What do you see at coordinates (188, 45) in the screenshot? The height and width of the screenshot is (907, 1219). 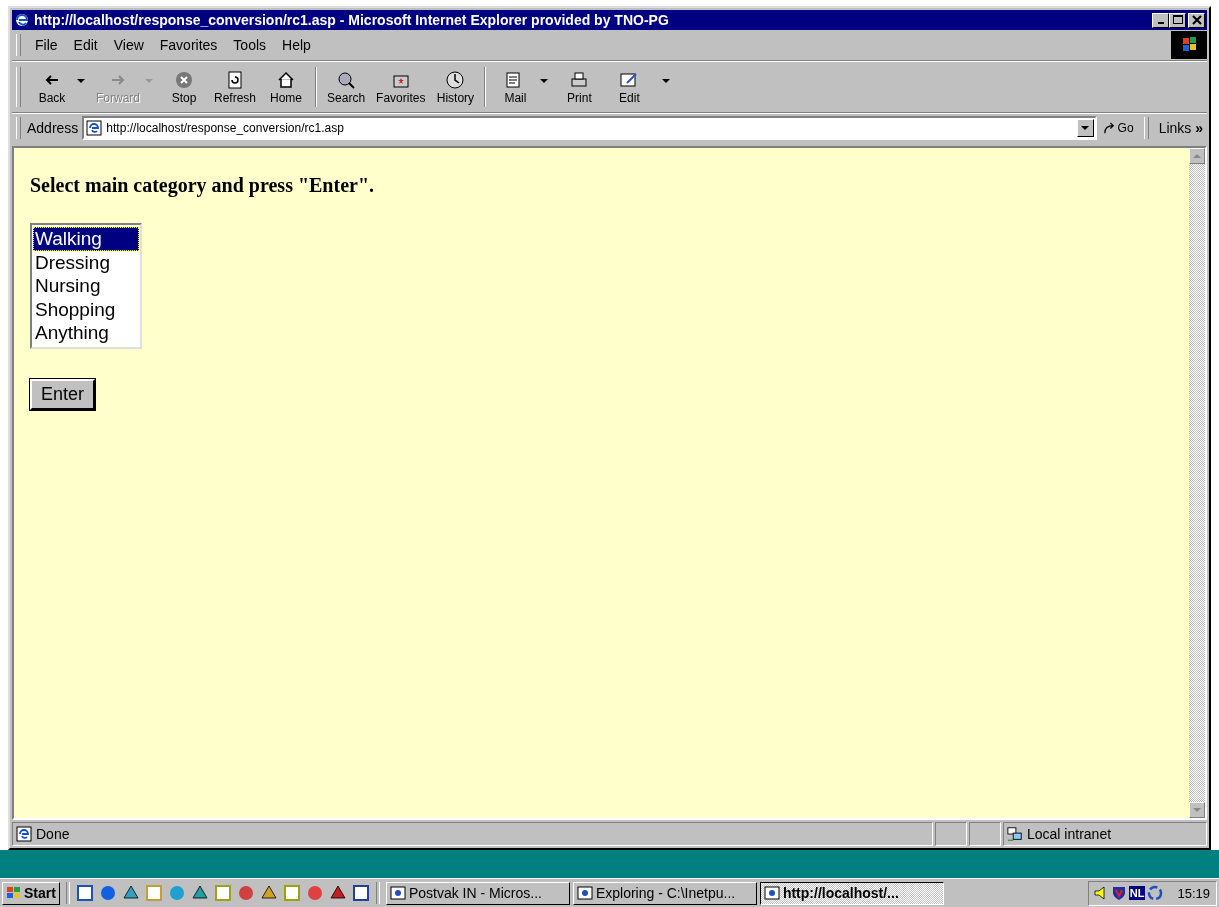 I see `menu-item: Favorites` at bounding box center [188, 45].